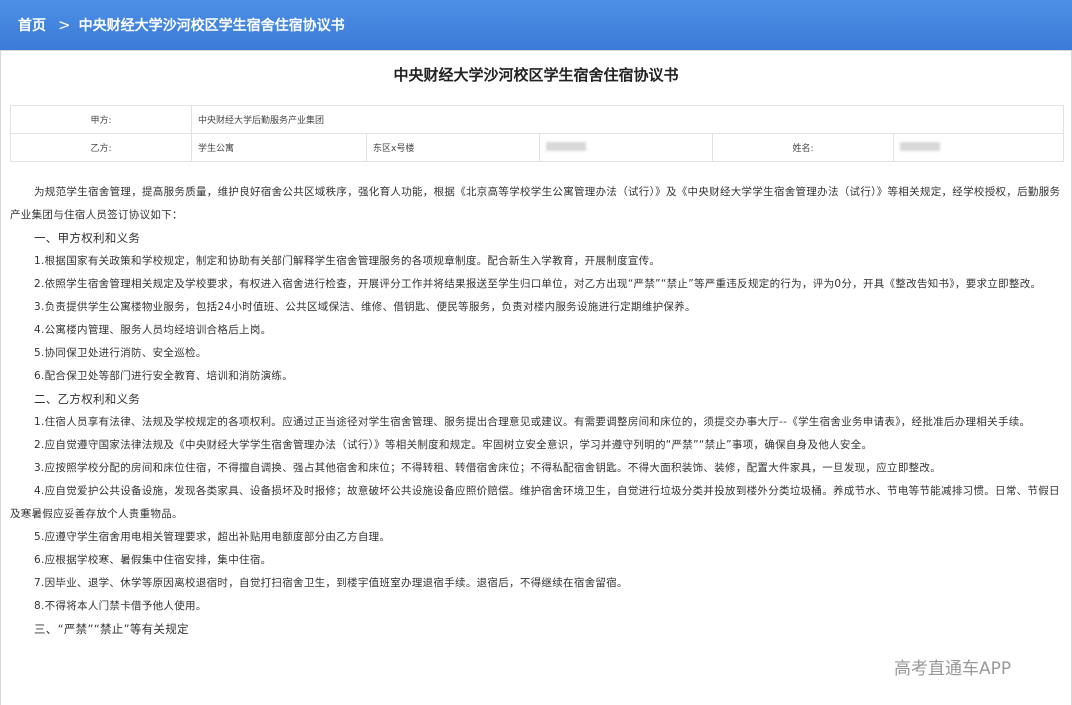 The height and width of the screenshot is (705, 1072). Describe the element at coordinates (279, 147) in the screenshot. I see `party-b-value: 学生公寓` at that location.